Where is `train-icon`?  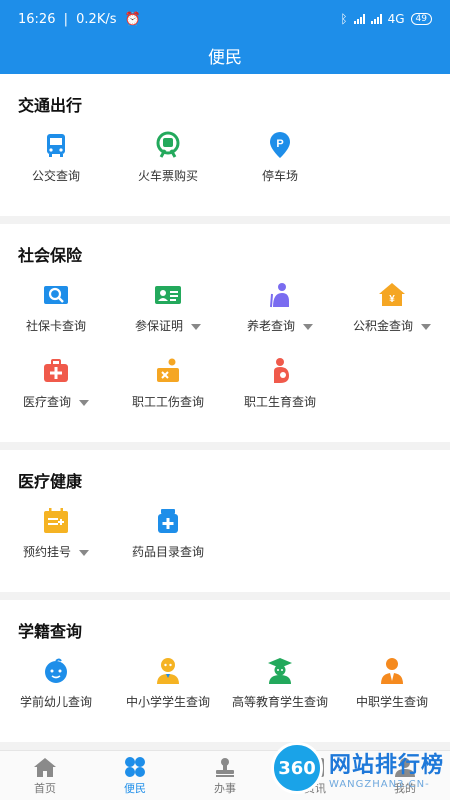 train-icon is located at coordinates (168, 145).